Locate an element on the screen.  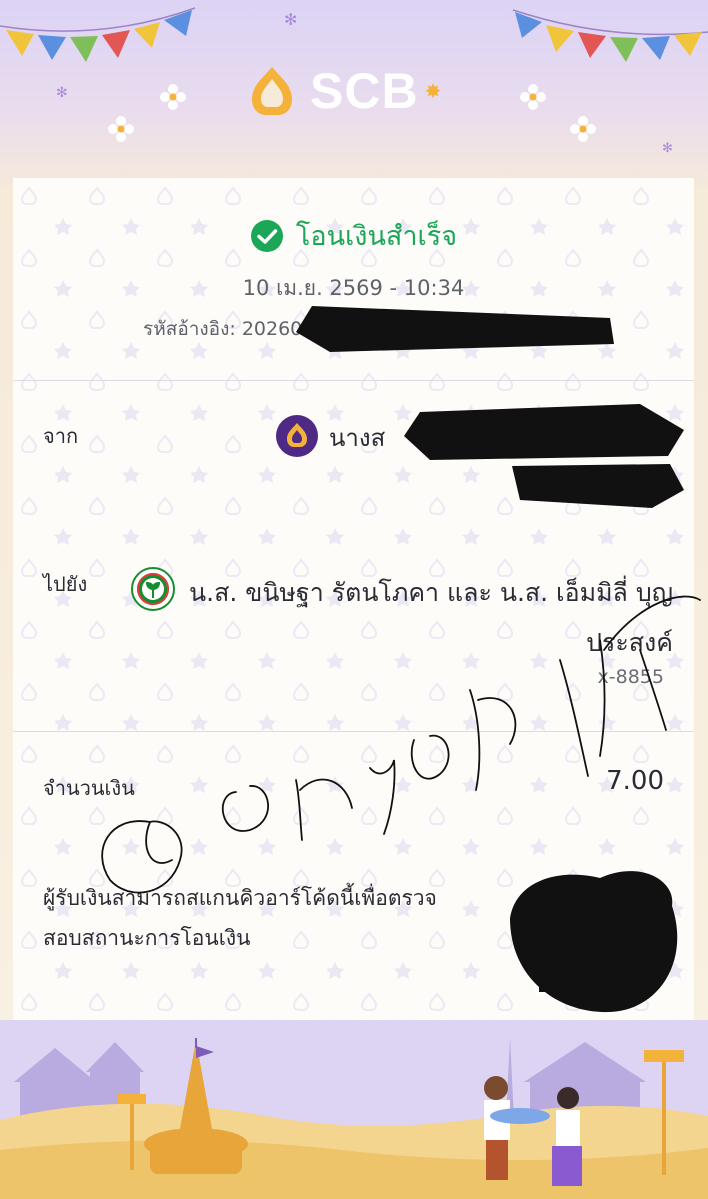
status-text: โอนเงินสำเร็จ is located at coordinates (376, 236).